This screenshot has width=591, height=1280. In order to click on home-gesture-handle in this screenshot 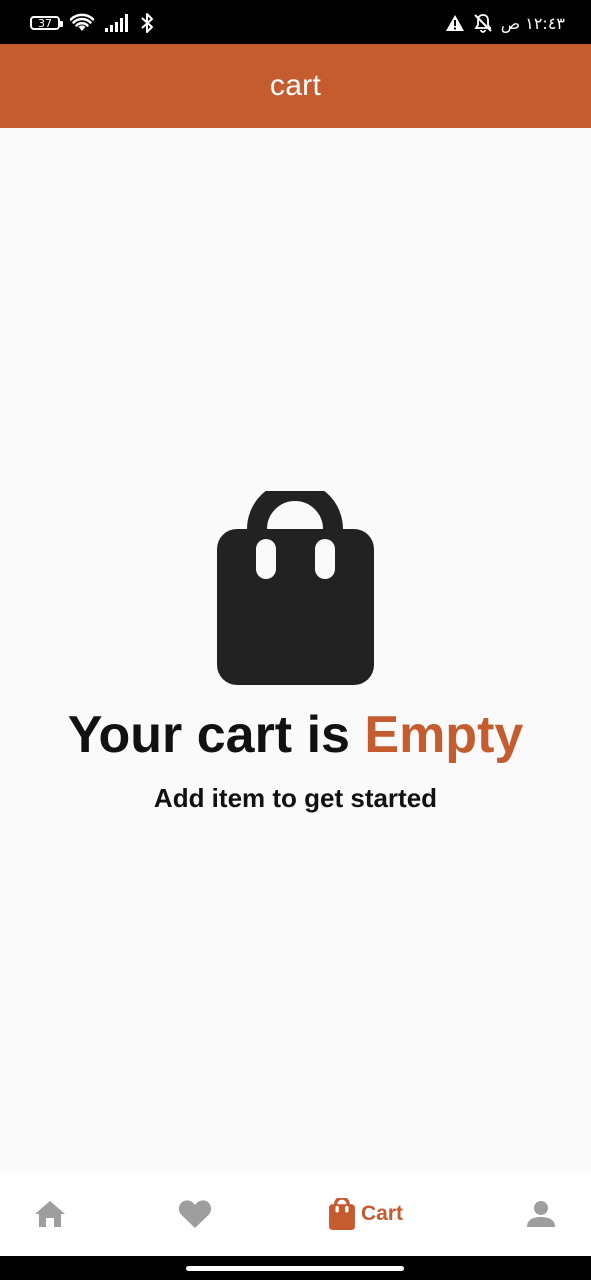, I will do `click(295, 1268)`.